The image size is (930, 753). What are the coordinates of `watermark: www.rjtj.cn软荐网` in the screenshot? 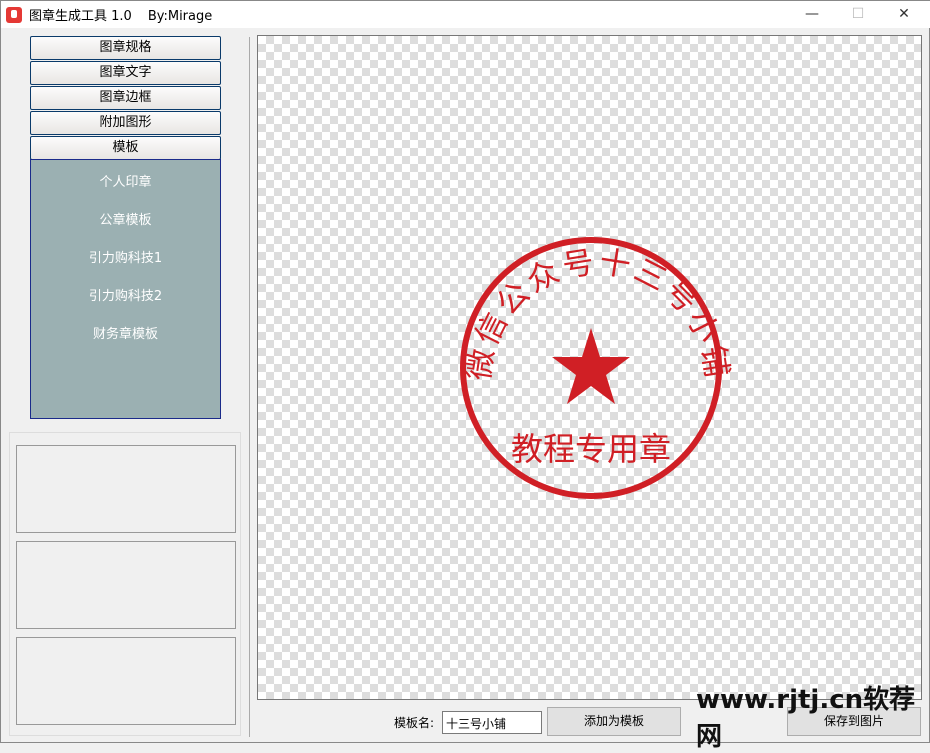 It's located at (806, 718).